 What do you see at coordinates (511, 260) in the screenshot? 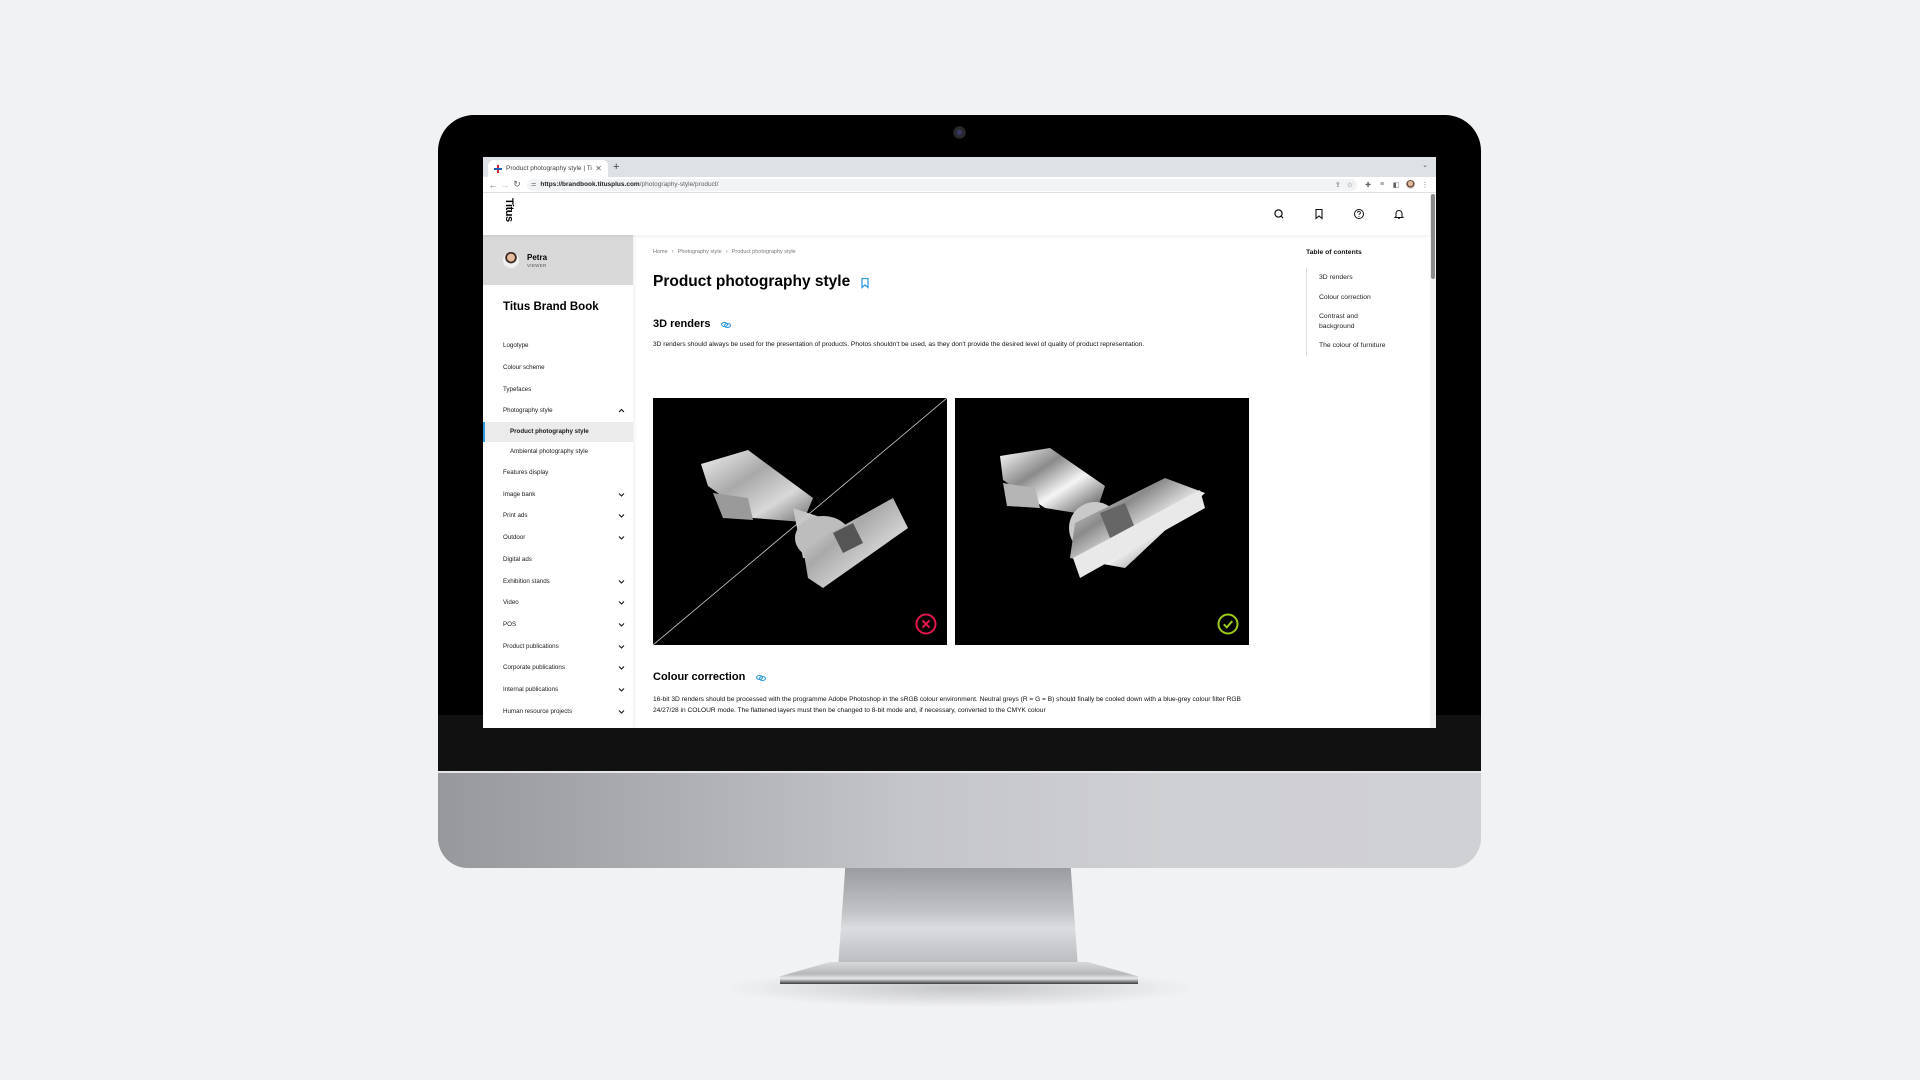
I see `avatar` at bounding box center [511, 260].